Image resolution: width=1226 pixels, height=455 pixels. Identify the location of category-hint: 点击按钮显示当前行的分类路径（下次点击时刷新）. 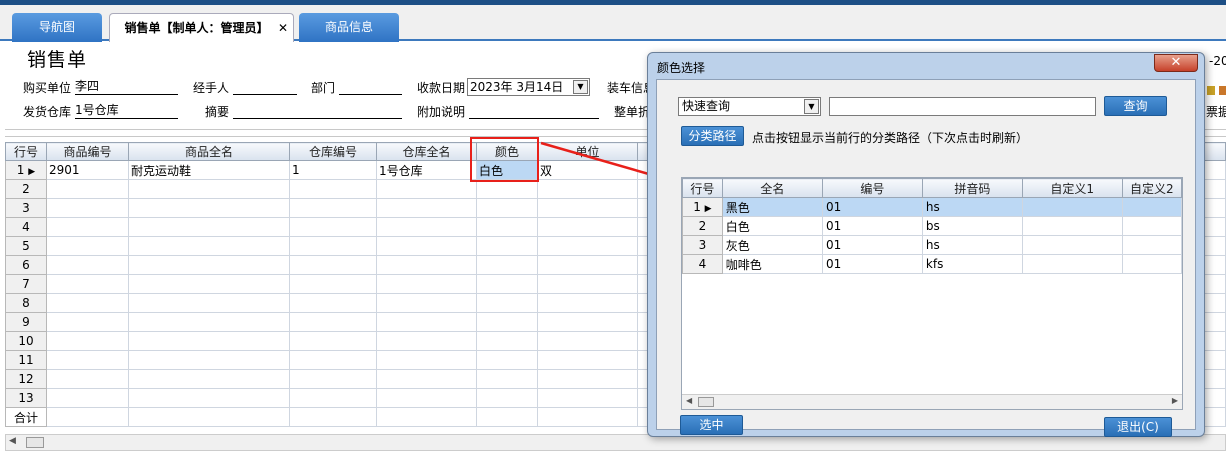
(890, 138).